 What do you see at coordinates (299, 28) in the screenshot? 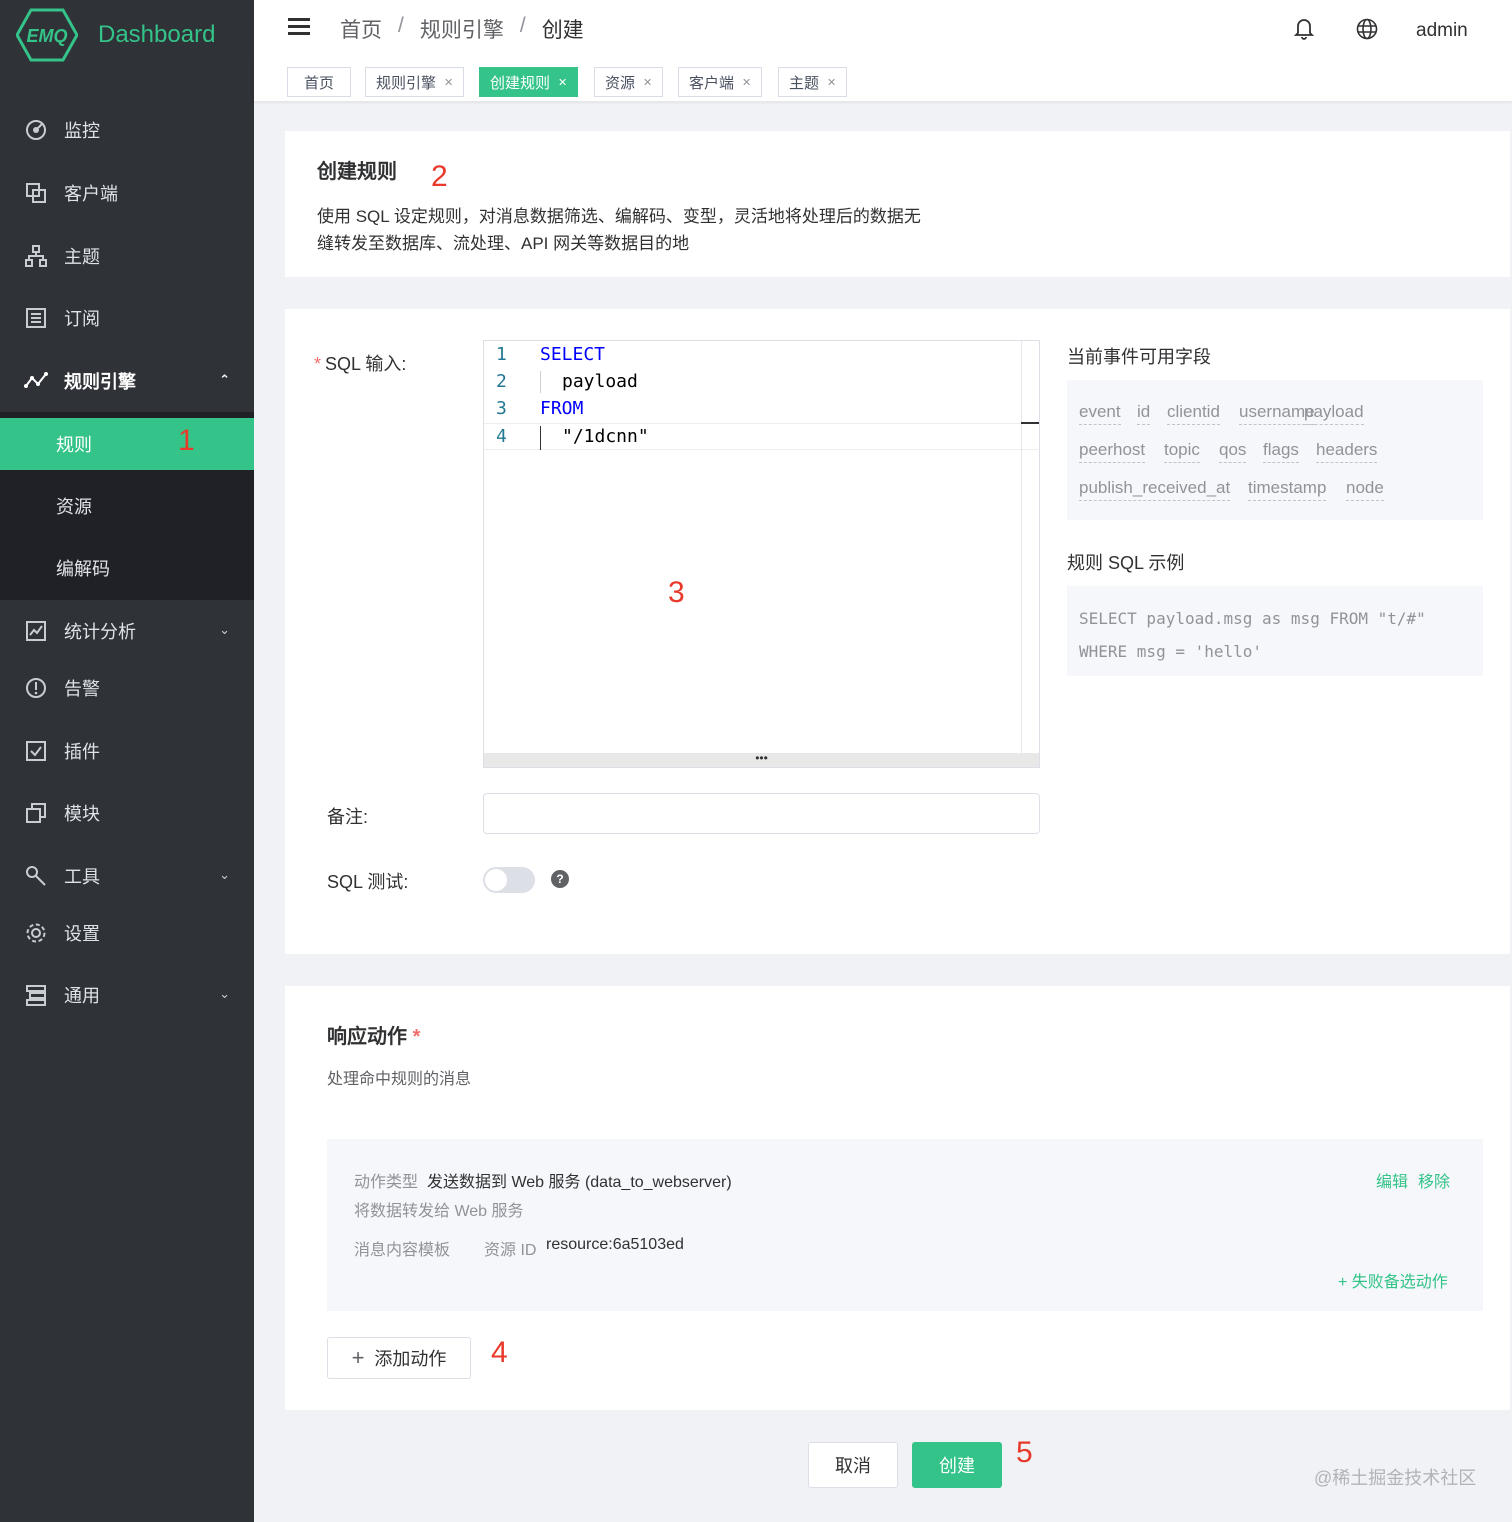
I see `hamburger-icon` at bounding box center [299, 28].